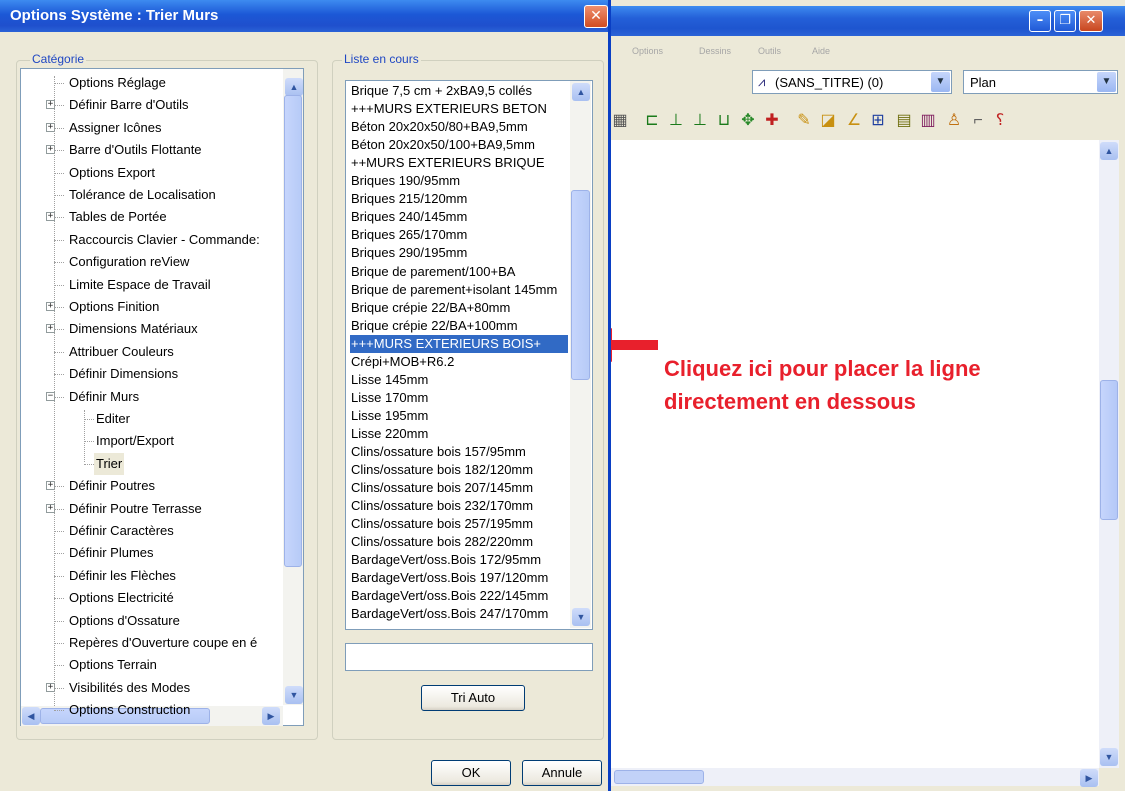 This screenshot has height=791, width=1125. I want to click on menu-aide: Aide, so click(821, 51).